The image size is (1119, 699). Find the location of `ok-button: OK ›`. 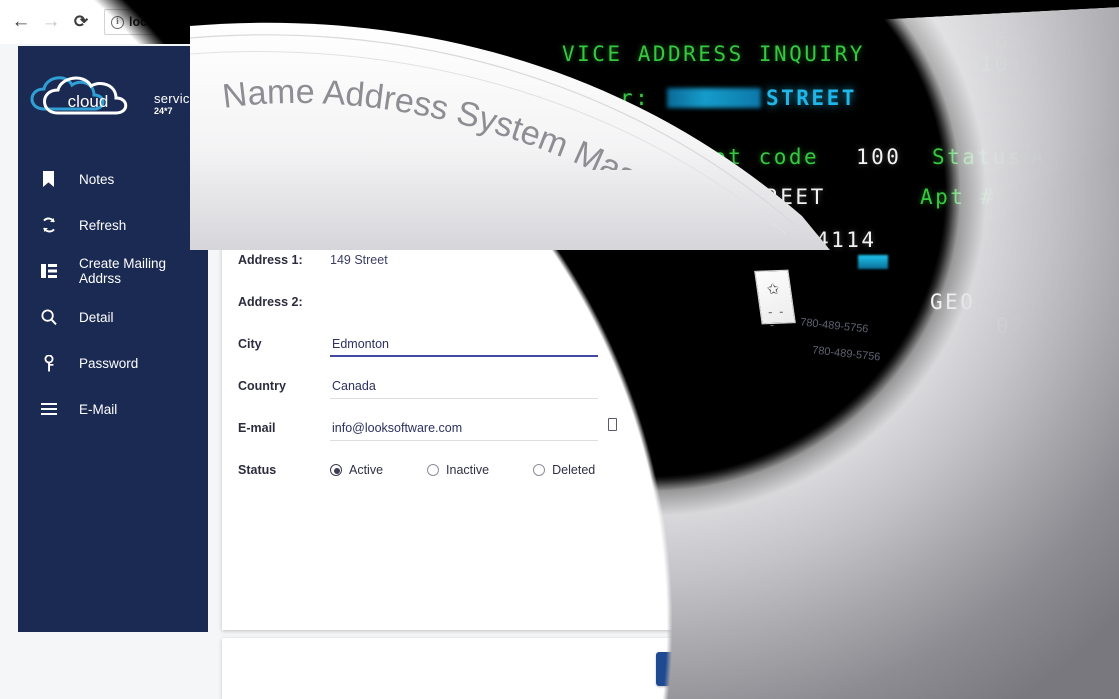

ok-button: OK › is located at coordinates (926, 669).